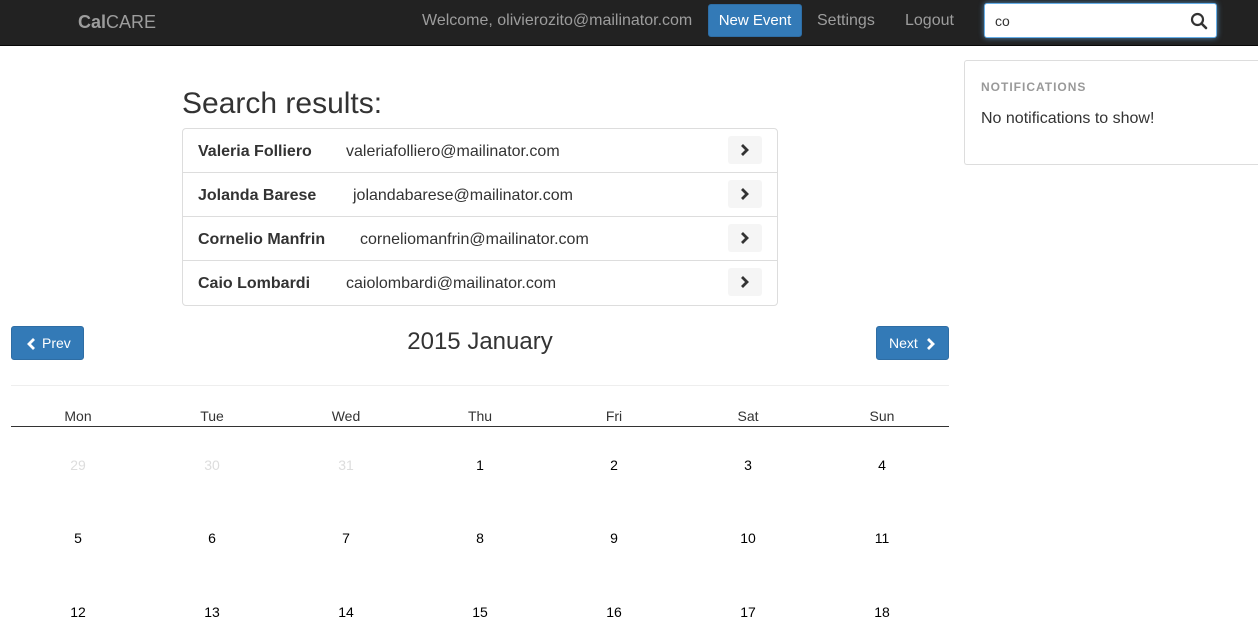 This screenshot has width=1258, height=643. What do you see at coordinates (212, 465) in the screenshot?
I see `calendar-day: 30` at bounding box center [212, 465].